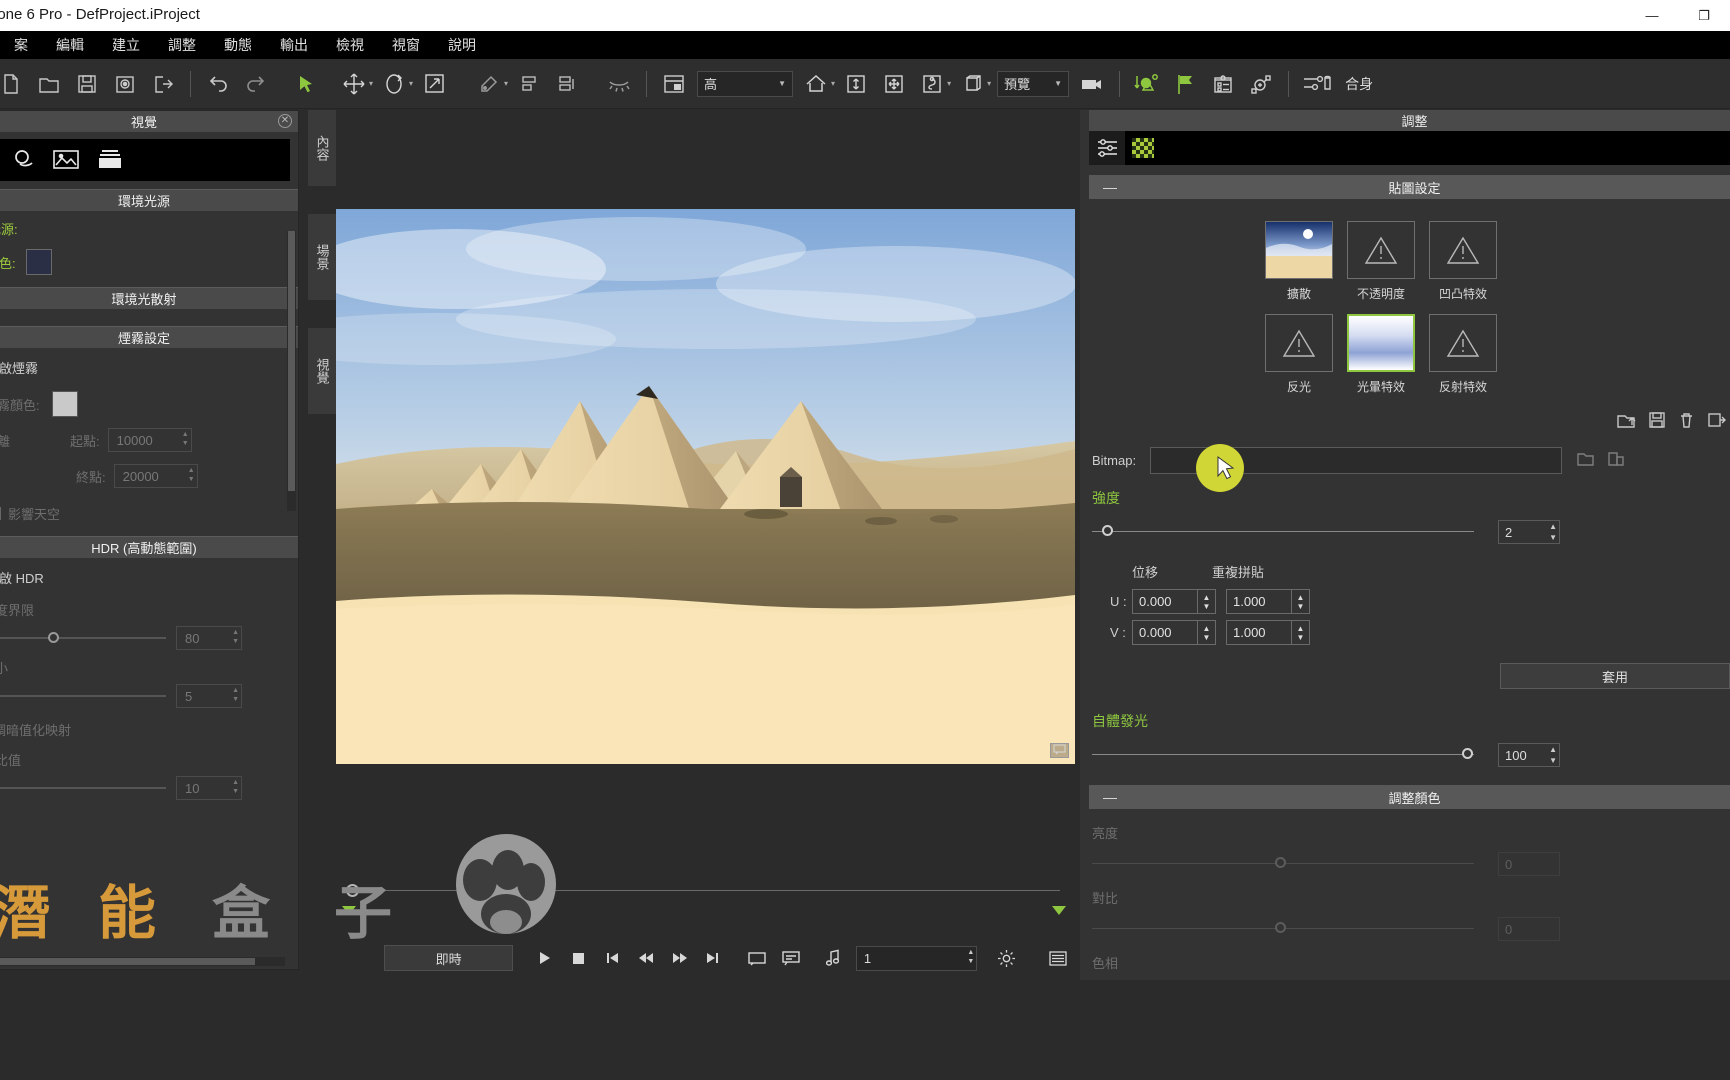 This screenshot has height=1080, width=1730. Describe the element at coordinates (1657, 421) in the screenshot. I see `save-texture-icon` at that location.